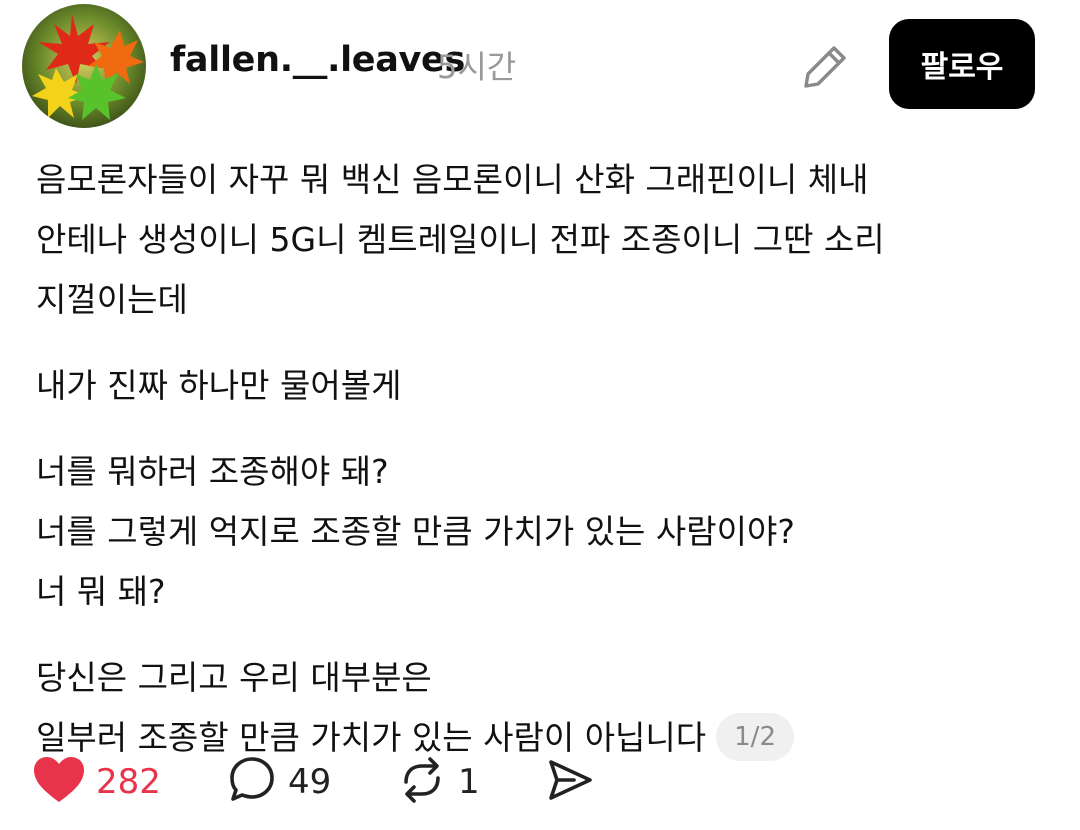 Image resolution: width=1080 pixels, height=830 pixels. I want to click on share-button, so click(570, 782).